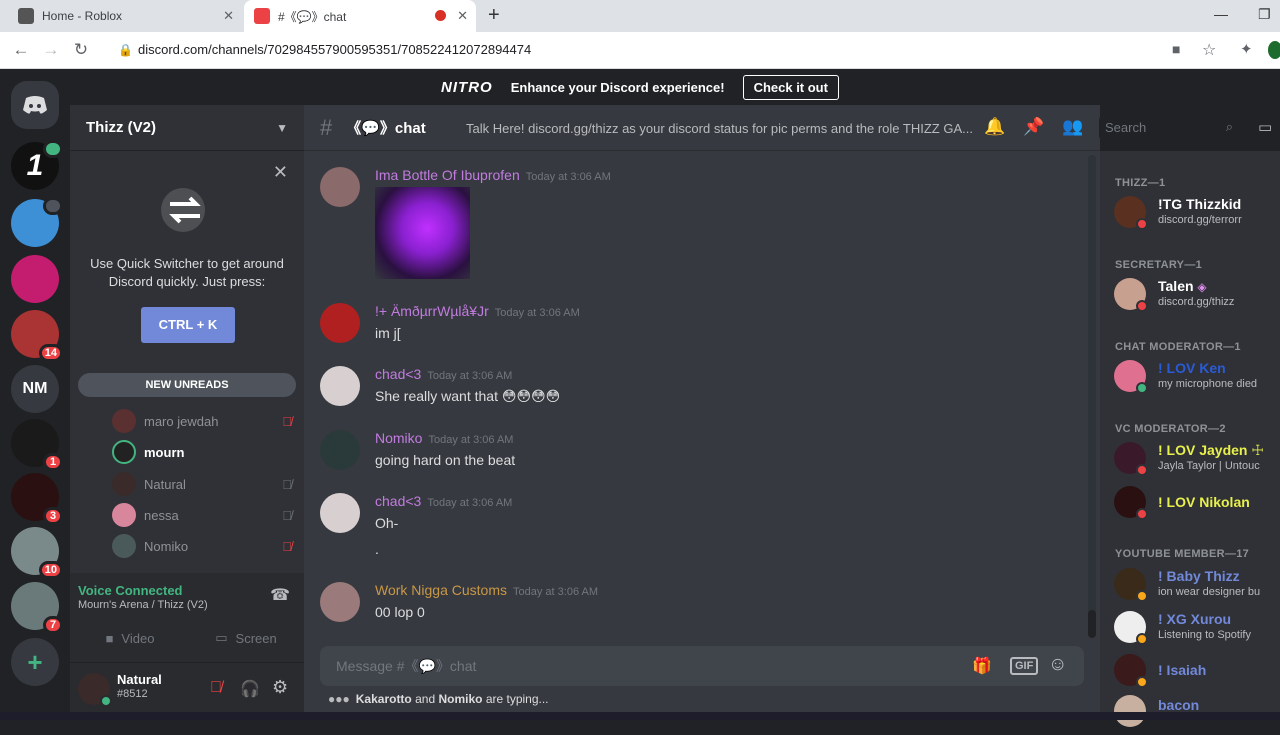 The width and height of the screenshot is (1280, 735). Describe the element at coordinates (1057, 665) in the screenshot. I see `emoji-icon: ☺` at that location.